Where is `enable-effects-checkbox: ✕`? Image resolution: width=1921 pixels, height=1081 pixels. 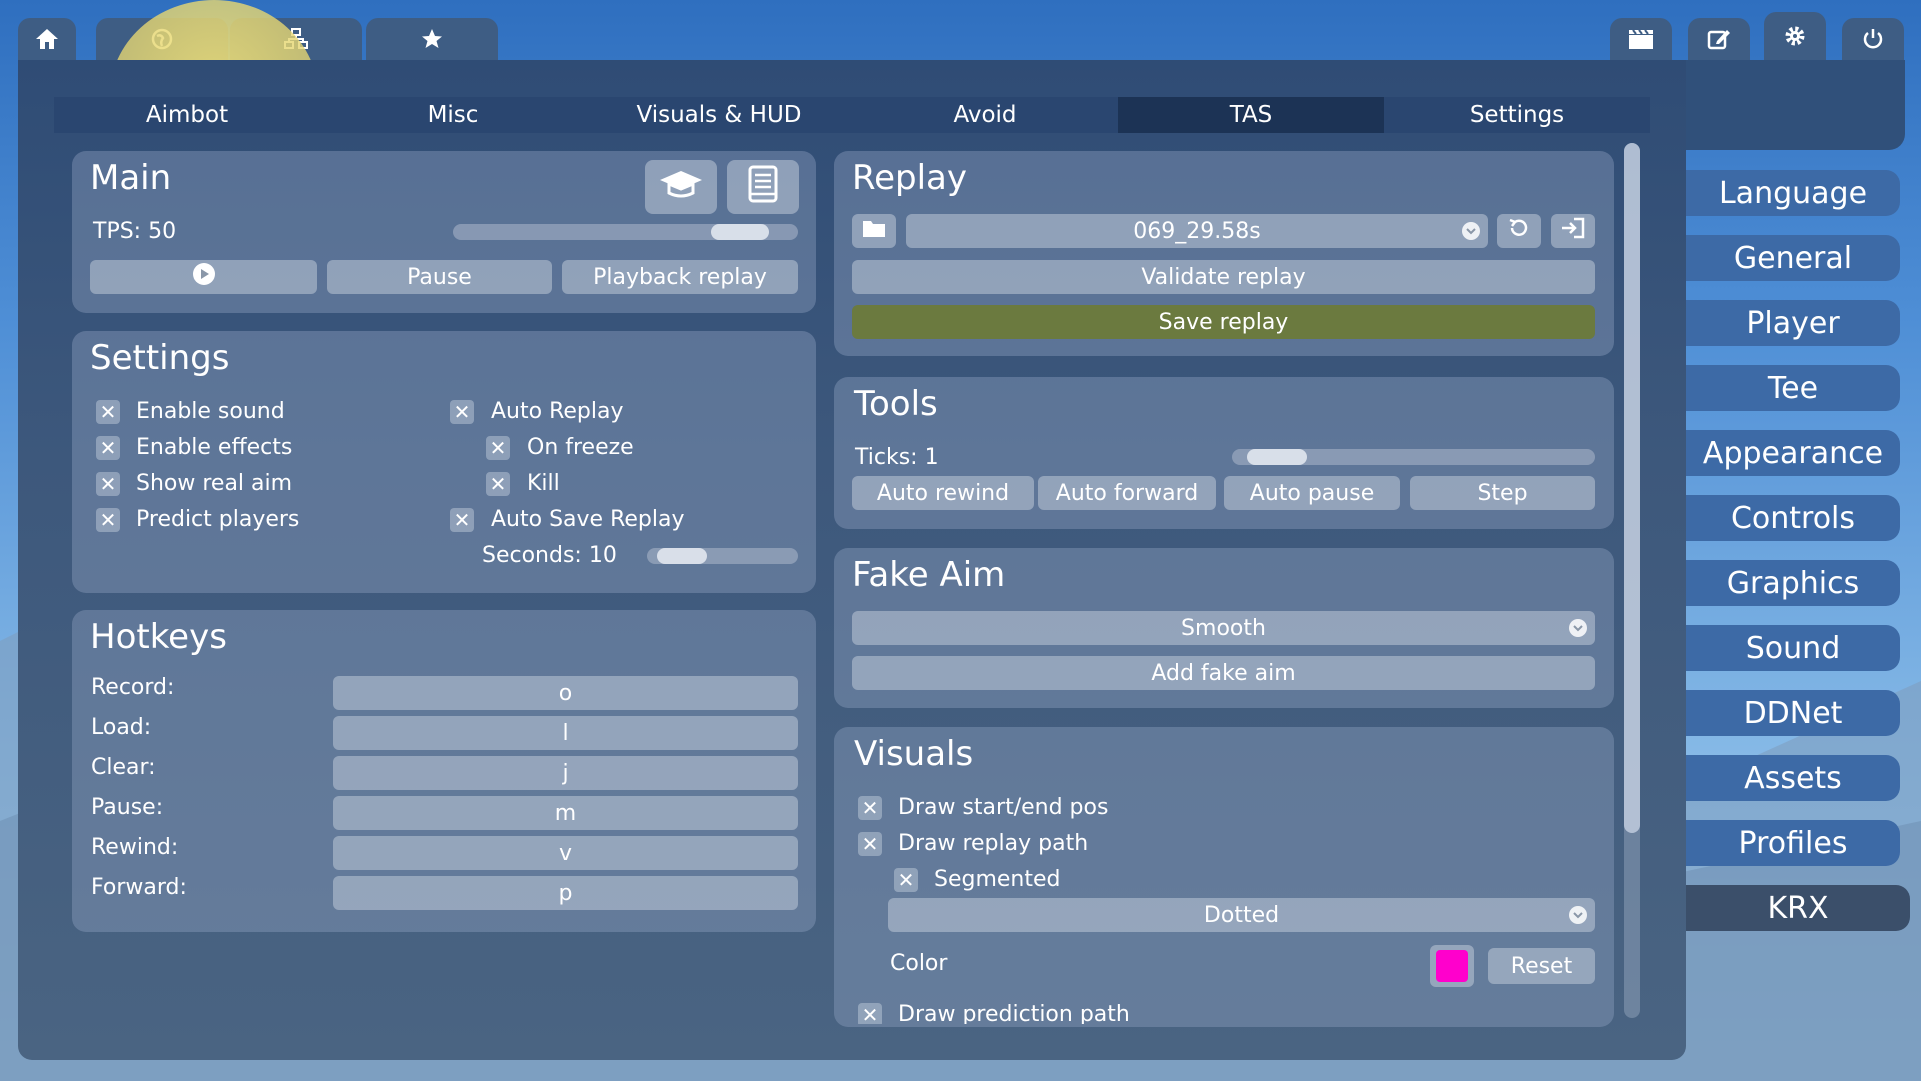
enable-effects-checkbox: ✕ is located at coordinates (108, 448).